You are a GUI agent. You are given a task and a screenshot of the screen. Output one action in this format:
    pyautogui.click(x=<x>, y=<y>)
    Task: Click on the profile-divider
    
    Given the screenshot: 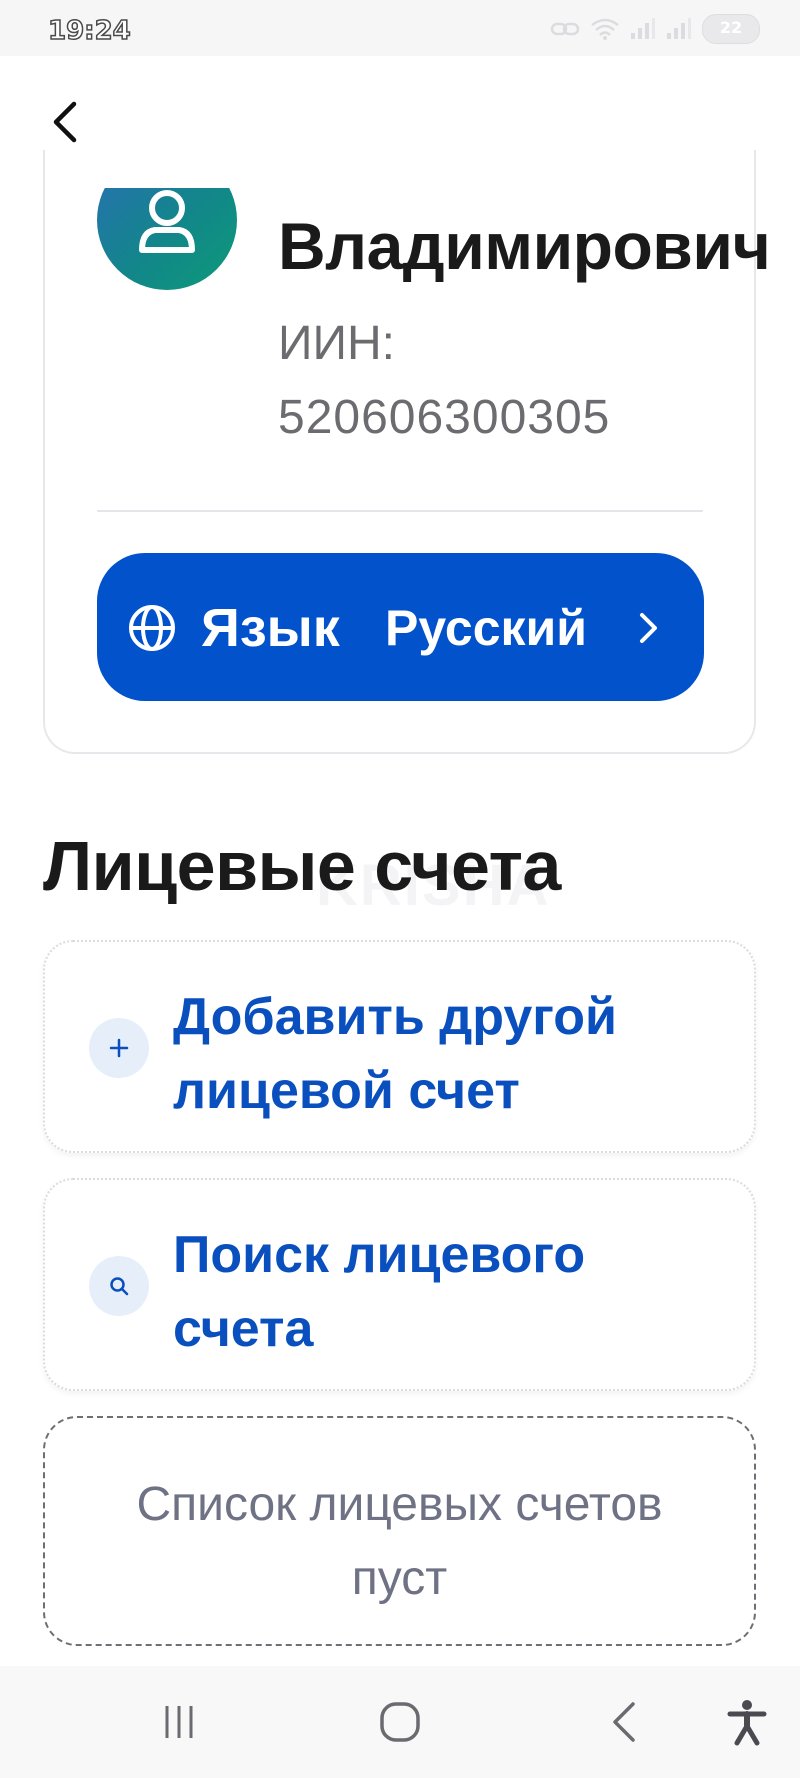 What is the action you would take?
    pyautogui.click(x=400, y=511)
    